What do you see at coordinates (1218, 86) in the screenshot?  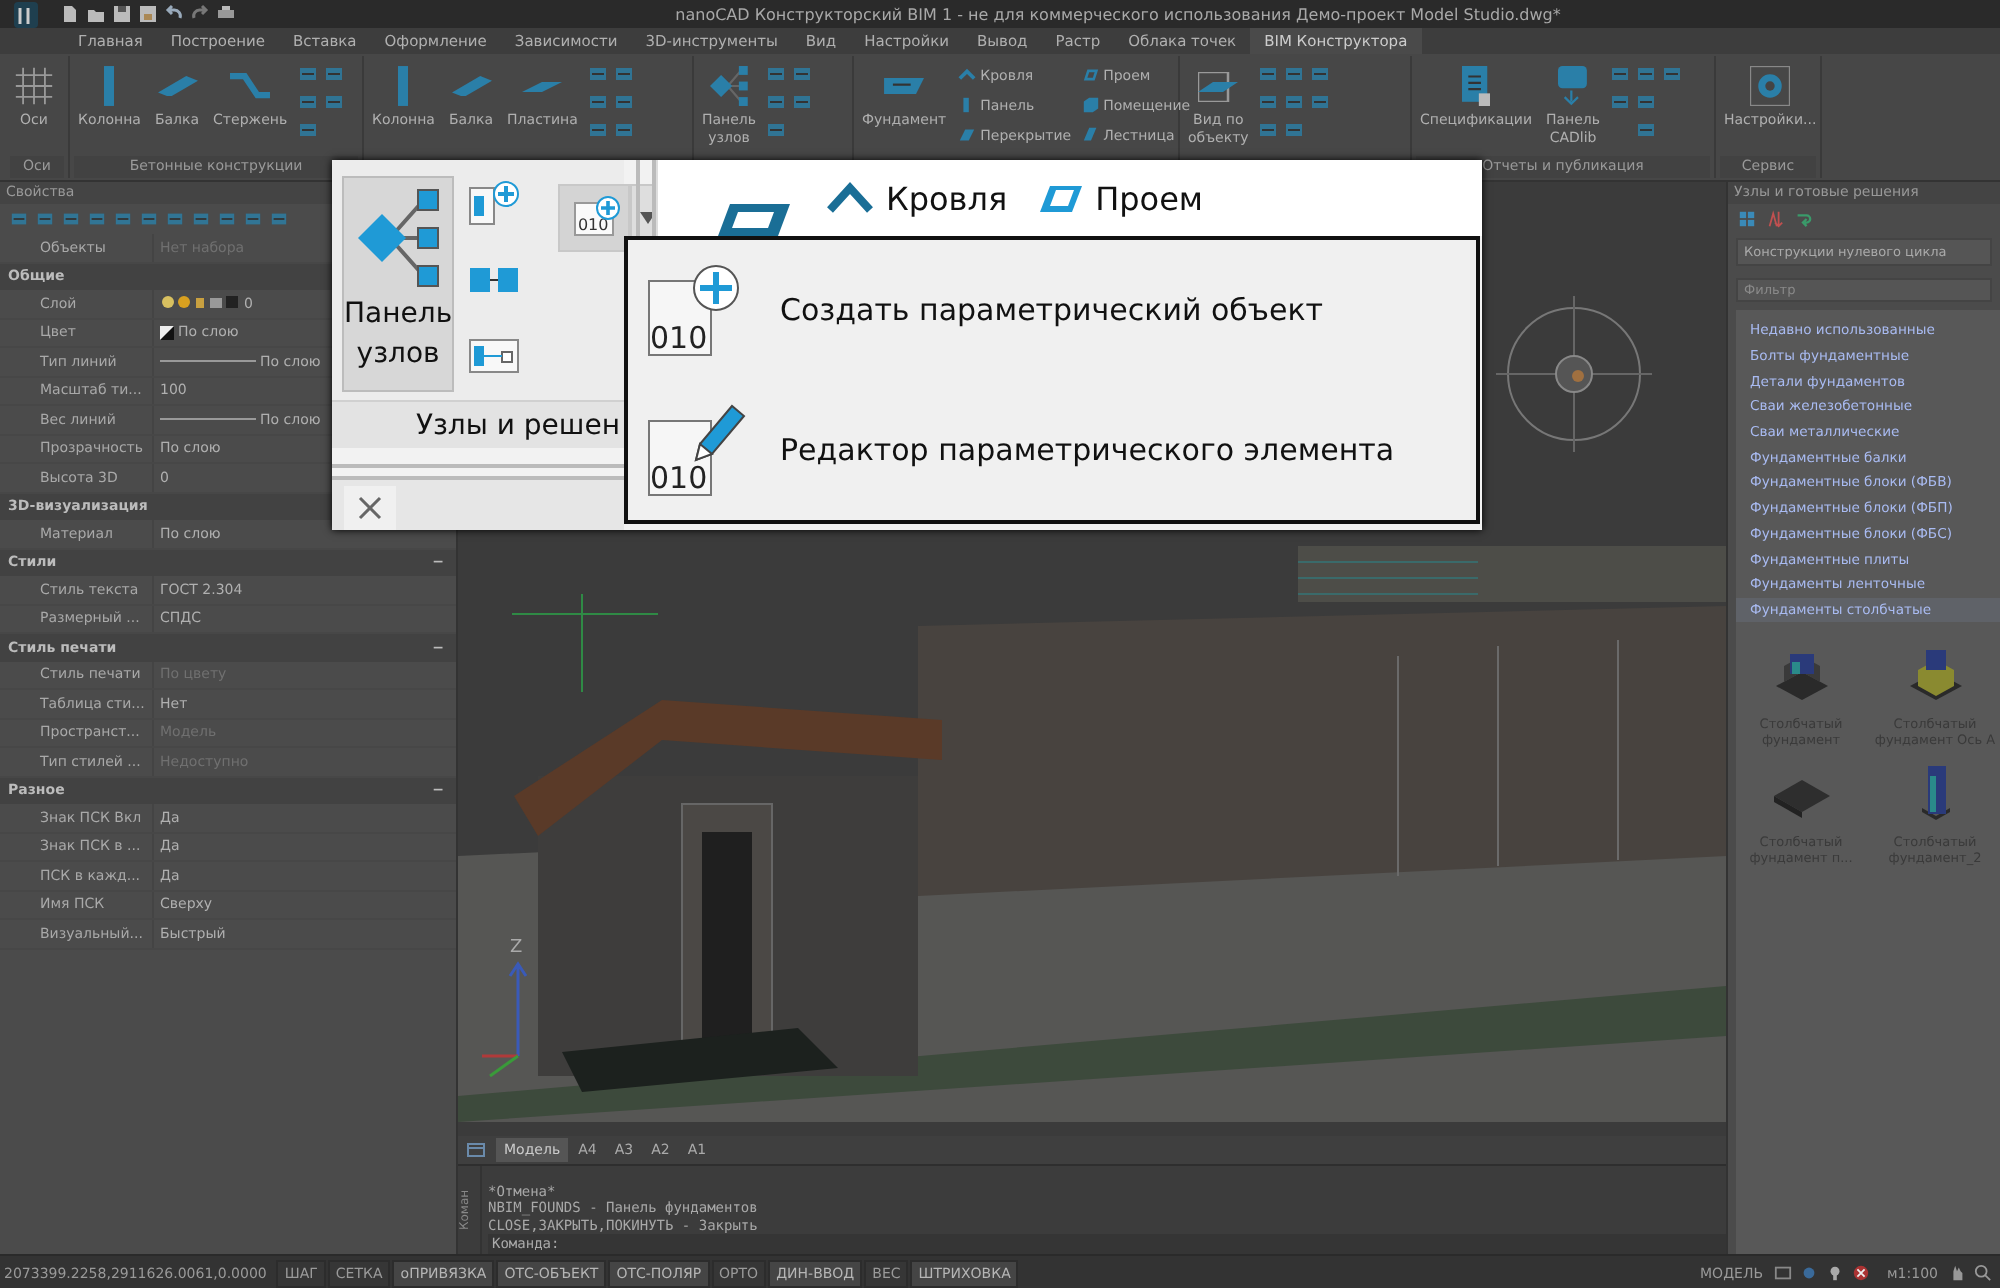 I see `box-view-icon` at bounding box center [1218, 86].